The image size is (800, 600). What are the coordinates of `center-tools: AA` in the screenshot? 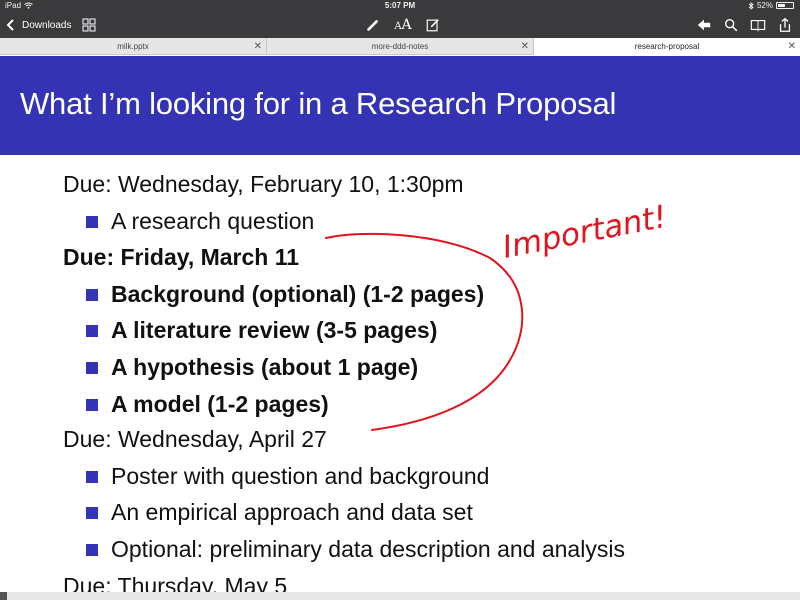 It's located at (403, 25).